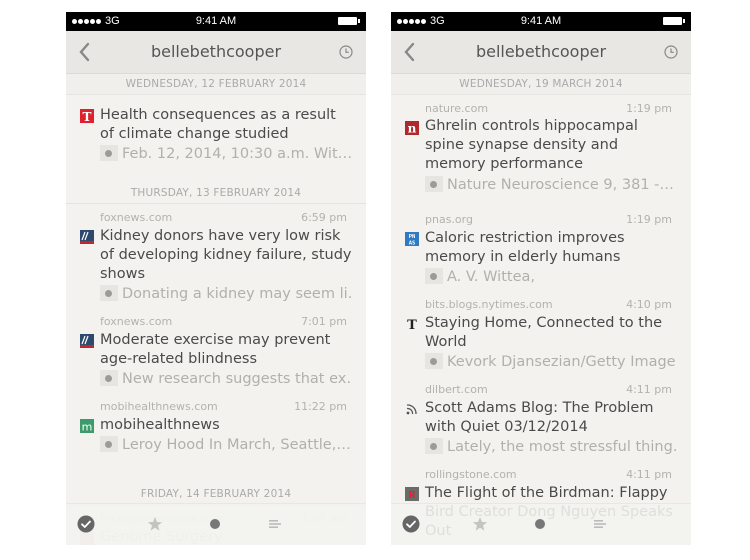  What do you see at coordinates (223, 218) in the screenshot?
I see `item-meta: foxnews.com 6:59 pm` at bounding box center [223, 218].